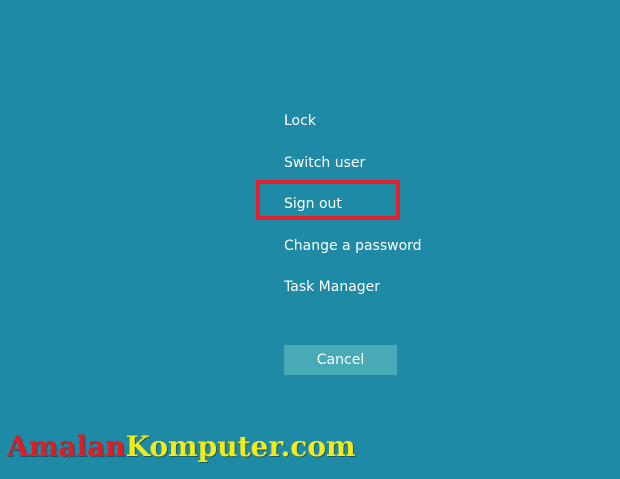 This screenshot has width=620, height=479. Describe the element at coordinates (328, 200) in the screenshot. I see `sign-out-highlight-box` at that location.